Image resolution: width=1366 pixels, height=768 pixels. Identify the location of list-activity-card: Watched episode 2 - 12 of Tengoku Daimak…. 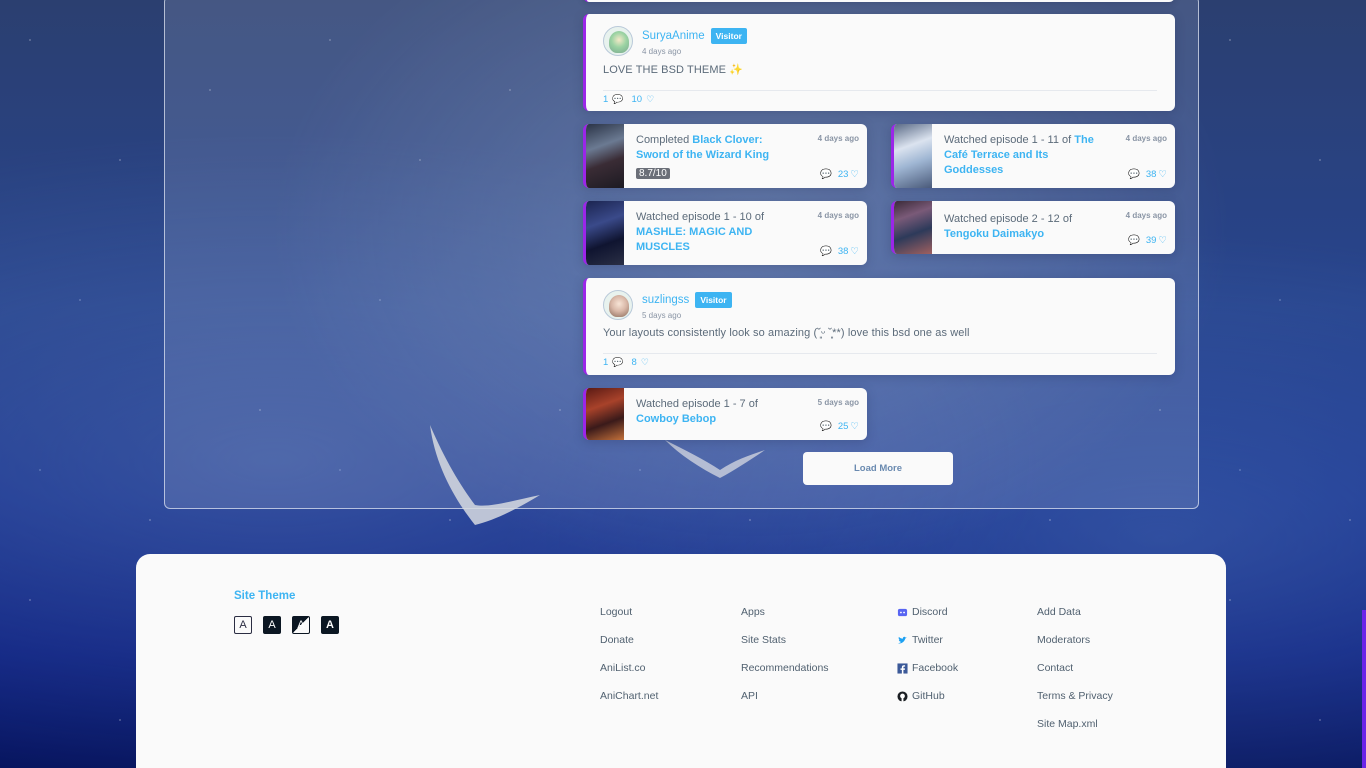
(1033, 227).